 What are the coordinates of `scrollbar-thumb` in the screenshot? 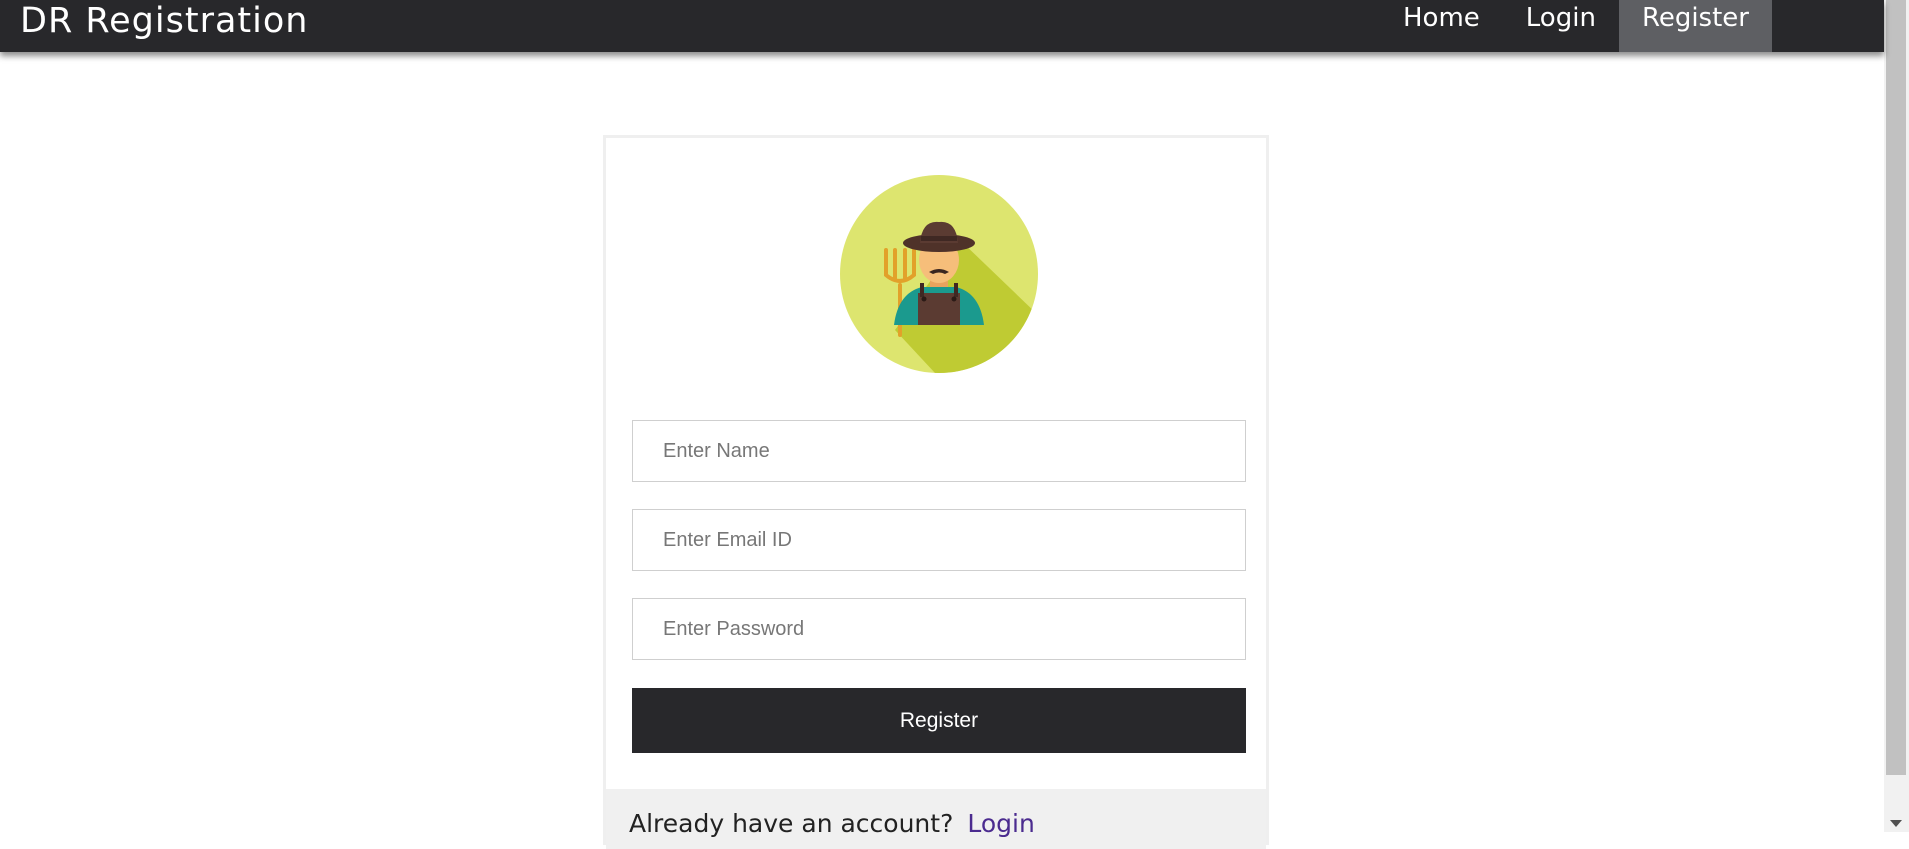 It's located at (1896, 387).